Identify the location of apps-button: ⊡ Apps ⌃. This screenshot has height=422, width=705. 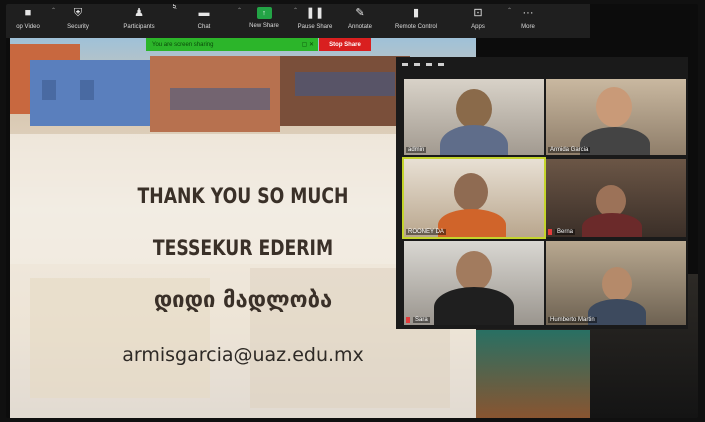
(481, 17).